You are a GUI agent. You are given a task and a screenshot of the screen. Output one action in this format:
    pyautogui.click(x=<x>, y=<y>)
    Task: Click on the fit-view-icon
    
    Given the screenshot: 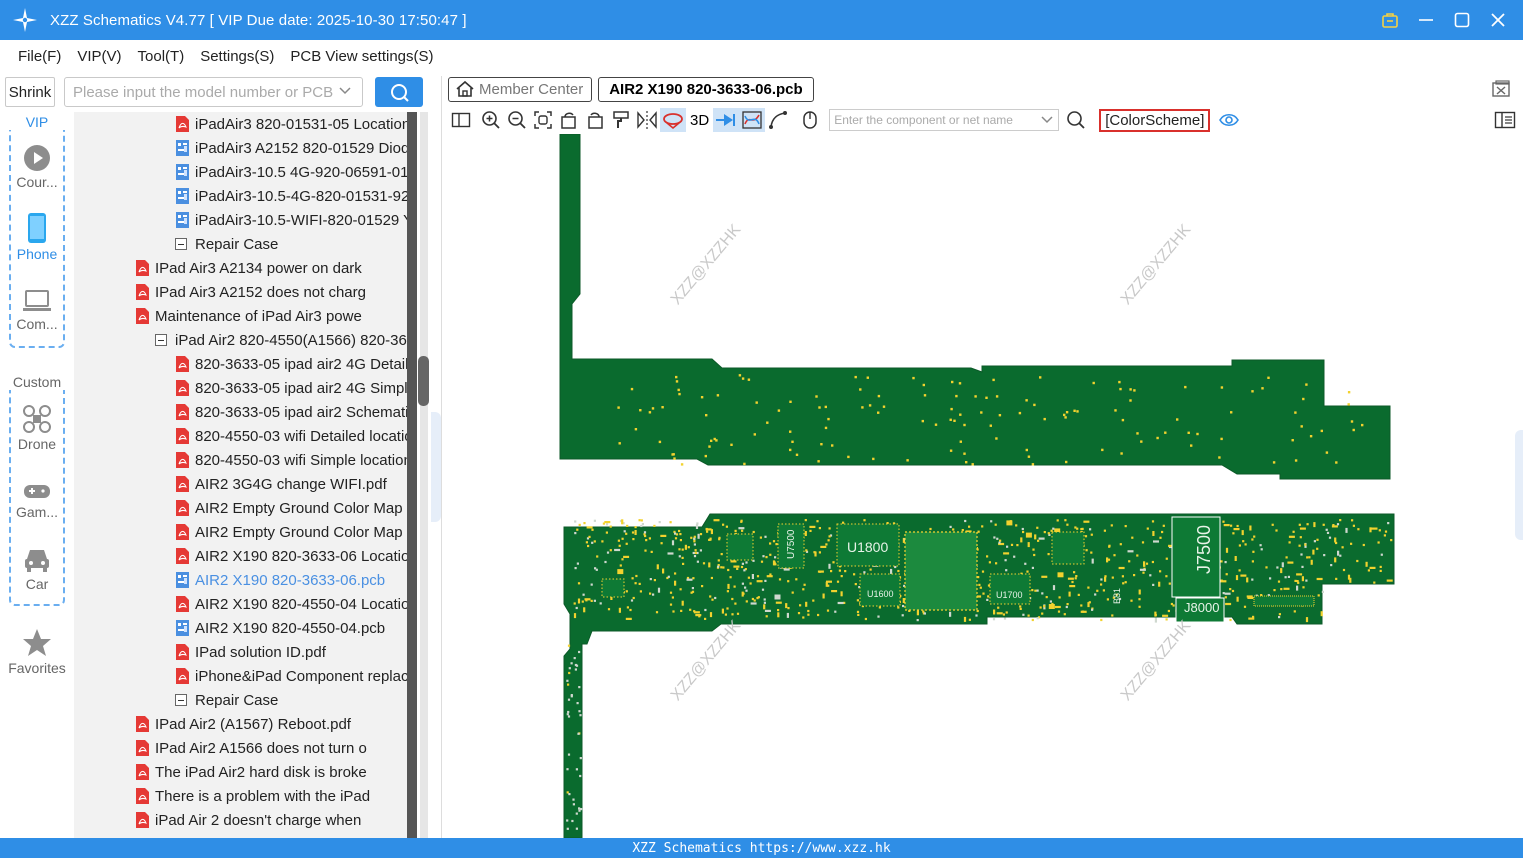 What is the action you would take?
    pyautogui.click(x=543, y=120)
    